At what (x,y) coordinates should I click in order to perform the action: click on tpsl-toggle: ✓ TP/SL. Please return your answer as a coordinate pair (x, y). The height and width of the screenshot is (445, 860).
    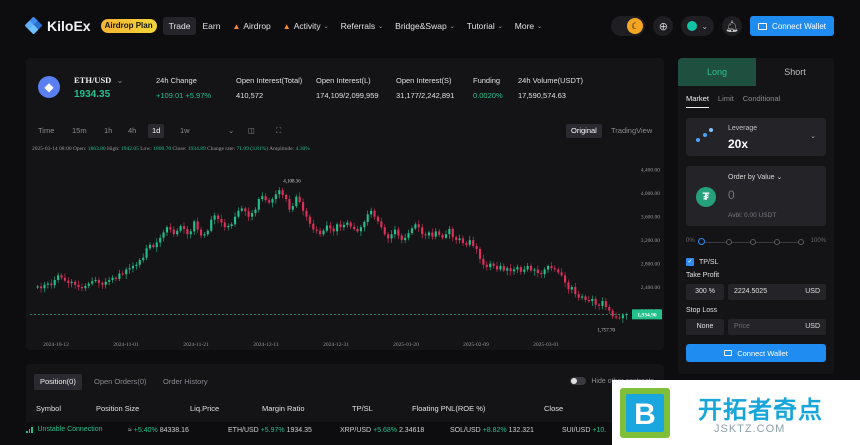
    Looking at the image, I should click on (702, 262).